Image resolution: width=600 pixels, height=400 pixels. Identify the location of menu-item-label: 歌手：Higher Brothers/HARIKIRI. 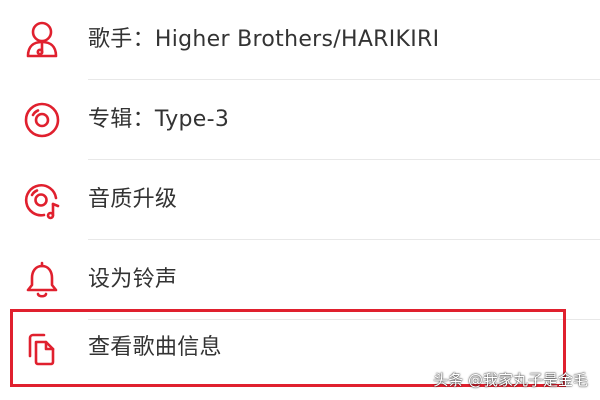
(264, 39).